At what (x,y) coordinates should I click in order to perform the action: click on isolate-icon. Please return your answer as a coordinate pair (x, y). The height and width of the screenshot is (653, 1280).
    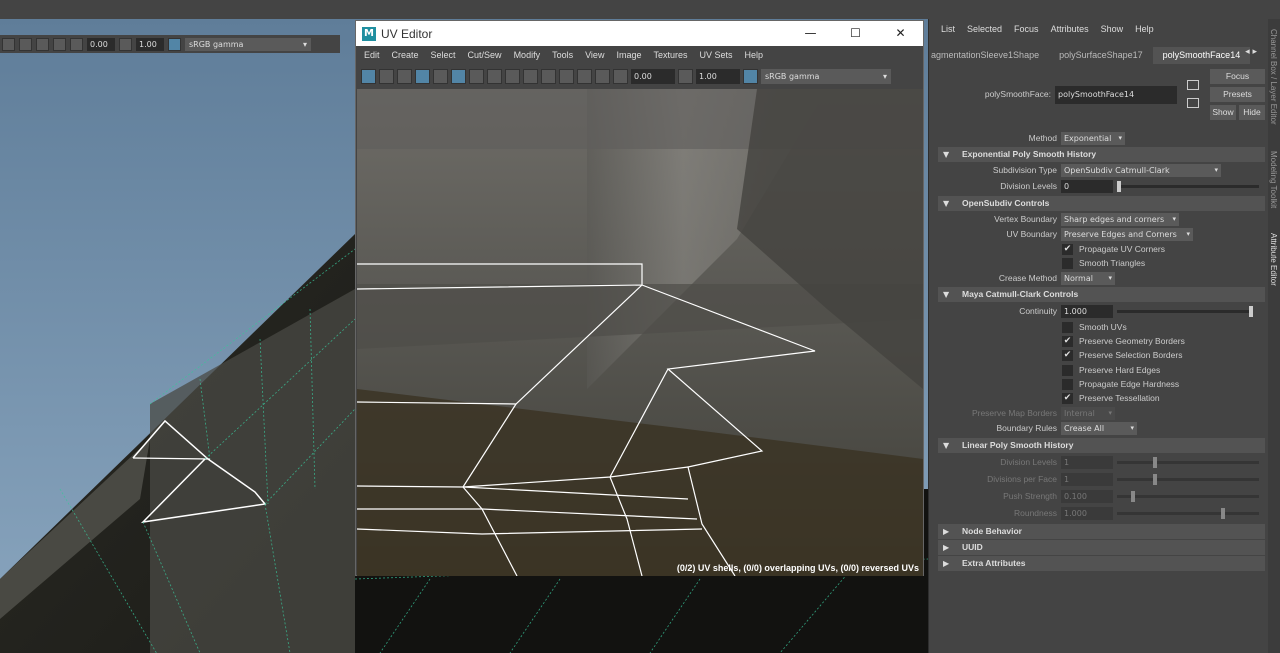
    Looking at the image, I should click on (530, 76).